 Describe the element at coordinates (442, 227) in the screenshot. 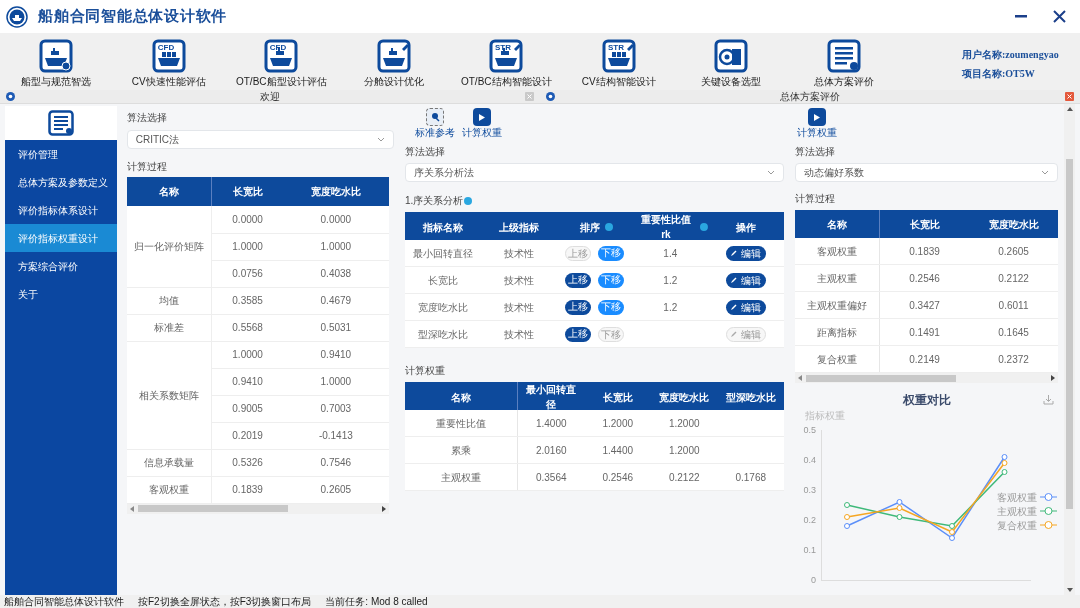

I see `column-header: 指标名称` at that location.